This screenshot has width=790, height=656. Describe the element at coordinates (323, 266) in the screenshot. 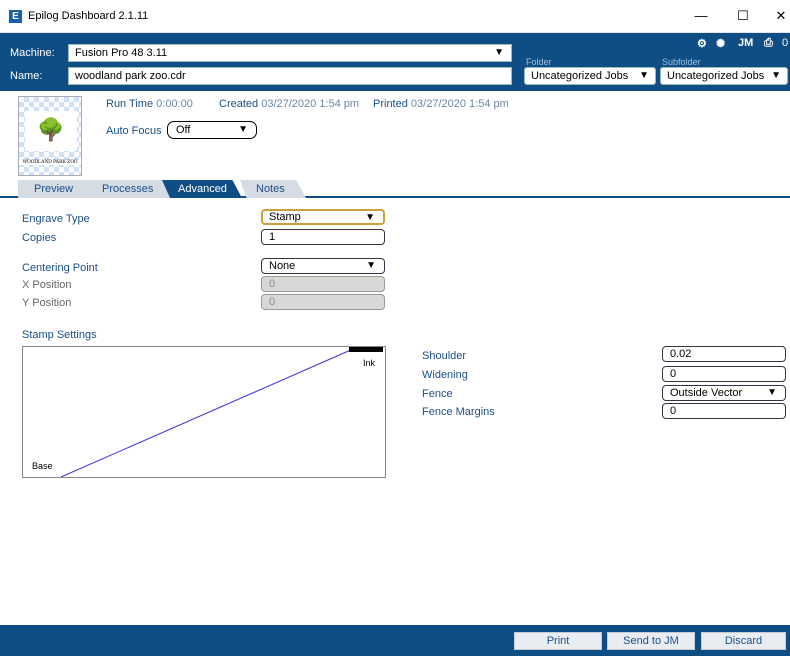

I see `centering-point-select: None ▼` at that location.